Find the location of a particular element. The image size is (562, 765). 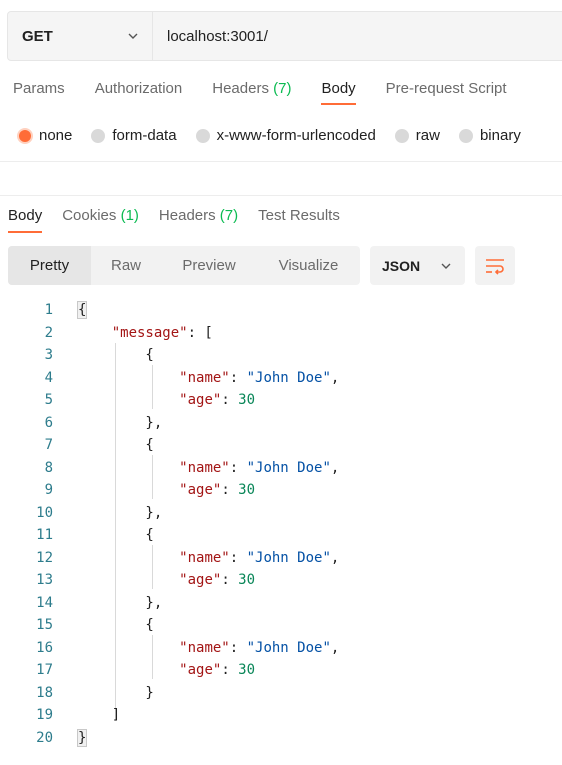

response-tab-headers: Headers (7) is located at coordinates (198, 220).